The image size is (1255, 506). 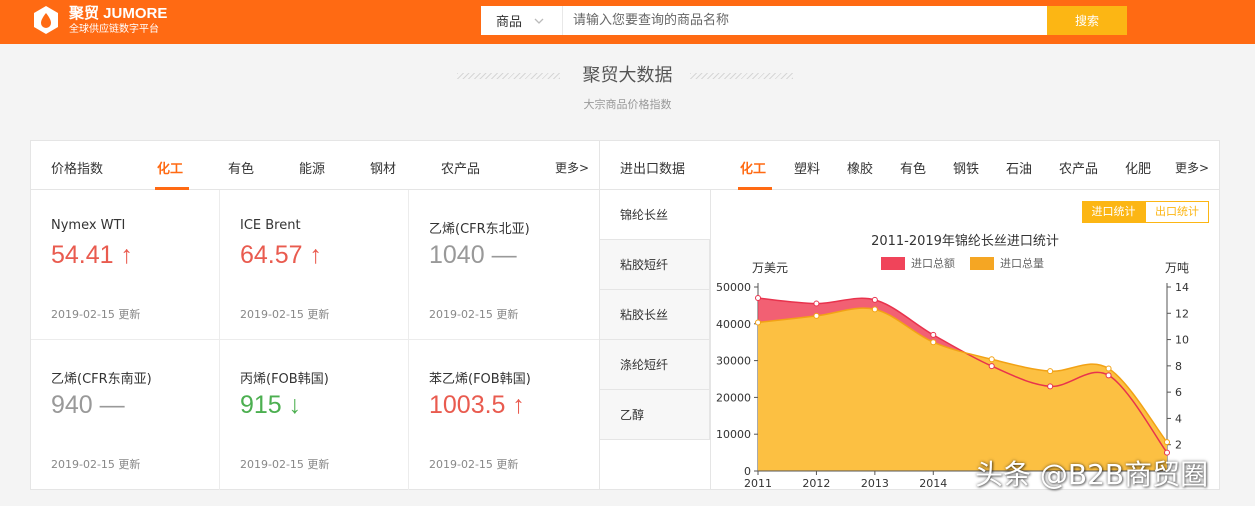 What do you see at coordinates (1087, 20) in the screenshot?
I see `search-button: 搜索` at bounding box center [1087, 20].